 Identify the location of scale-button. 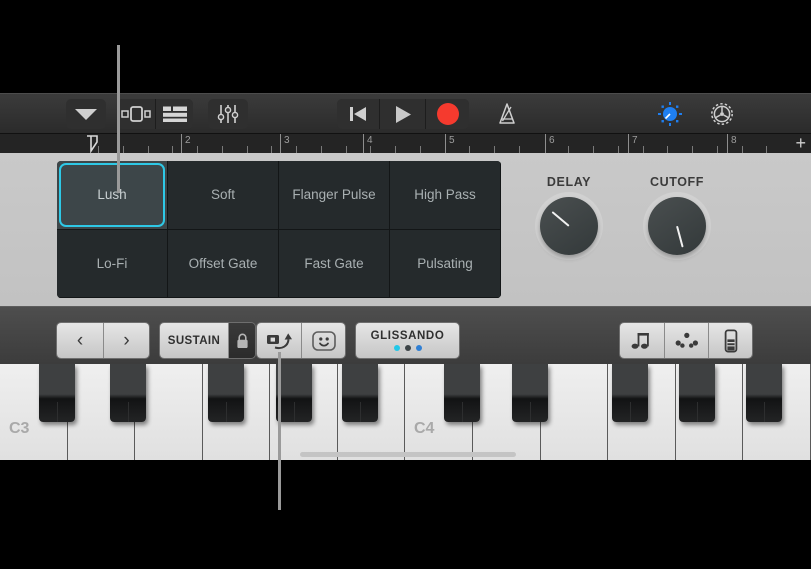
(686, 340).